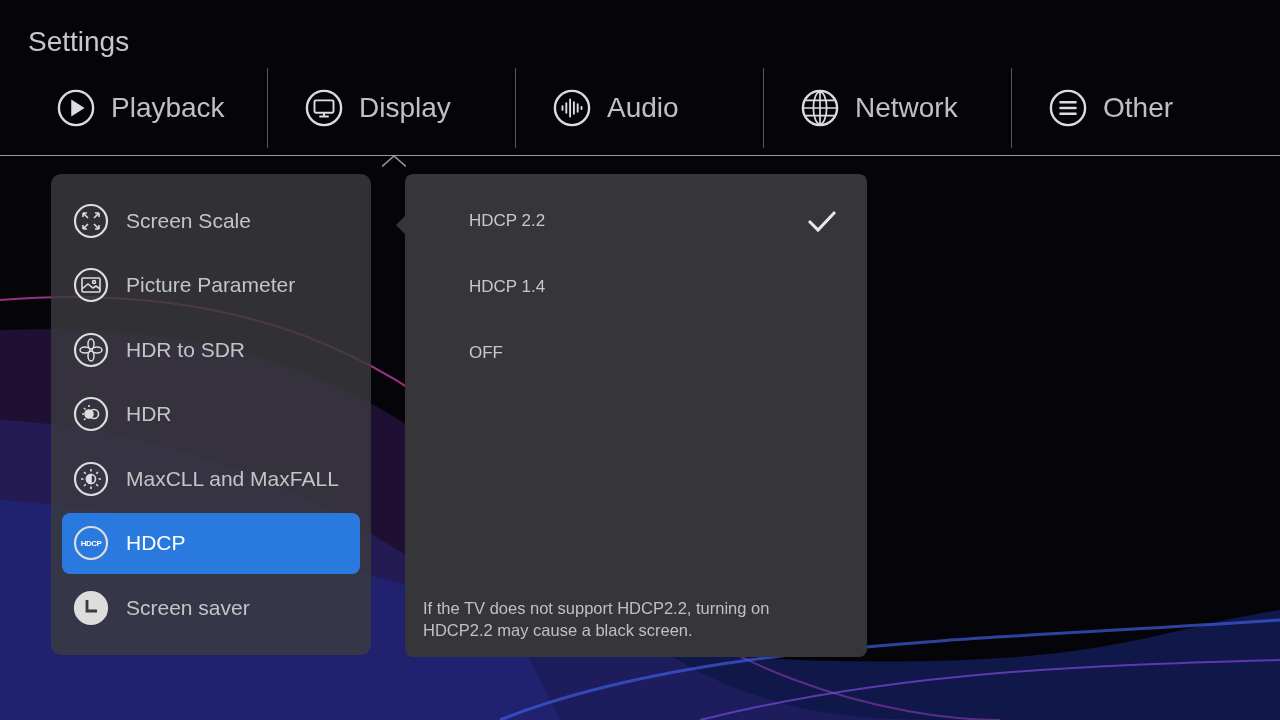  I want to click on play-icon, so click(76, 108).